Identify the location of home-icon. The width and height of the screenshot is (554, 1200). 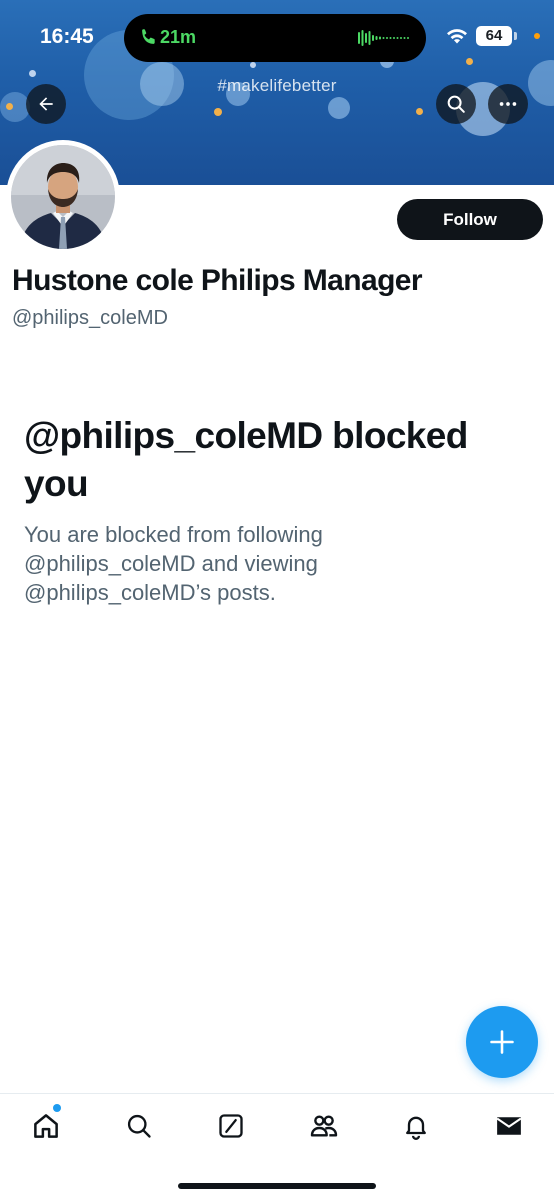
(46, 1126).